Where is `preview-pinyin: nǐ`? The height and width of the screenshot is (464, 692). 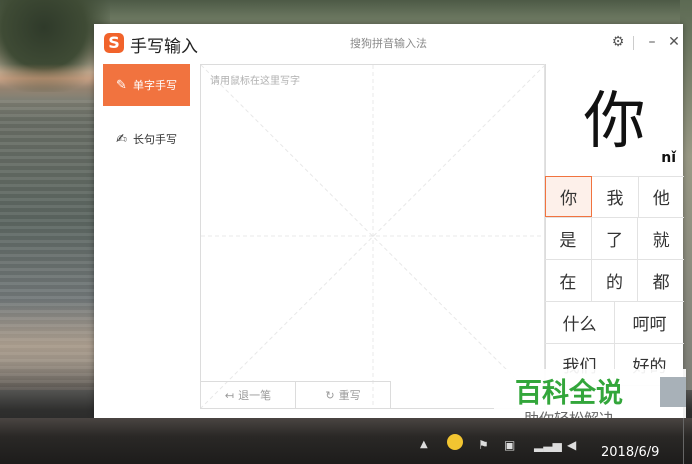 preview-pinyin: nǐ is located at coordinates (668, 158).